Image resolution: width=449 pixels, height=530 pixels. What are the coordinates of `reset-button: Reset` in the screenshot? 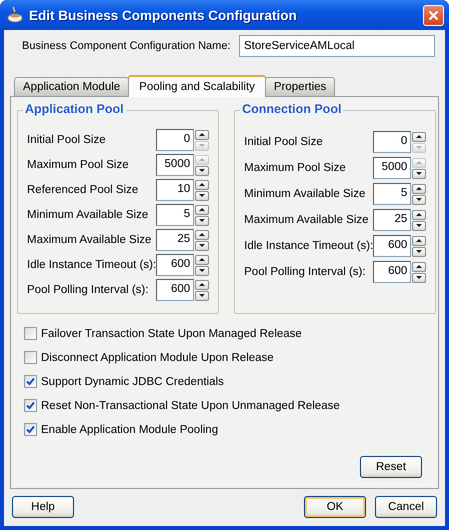 It's located at (391, 467).